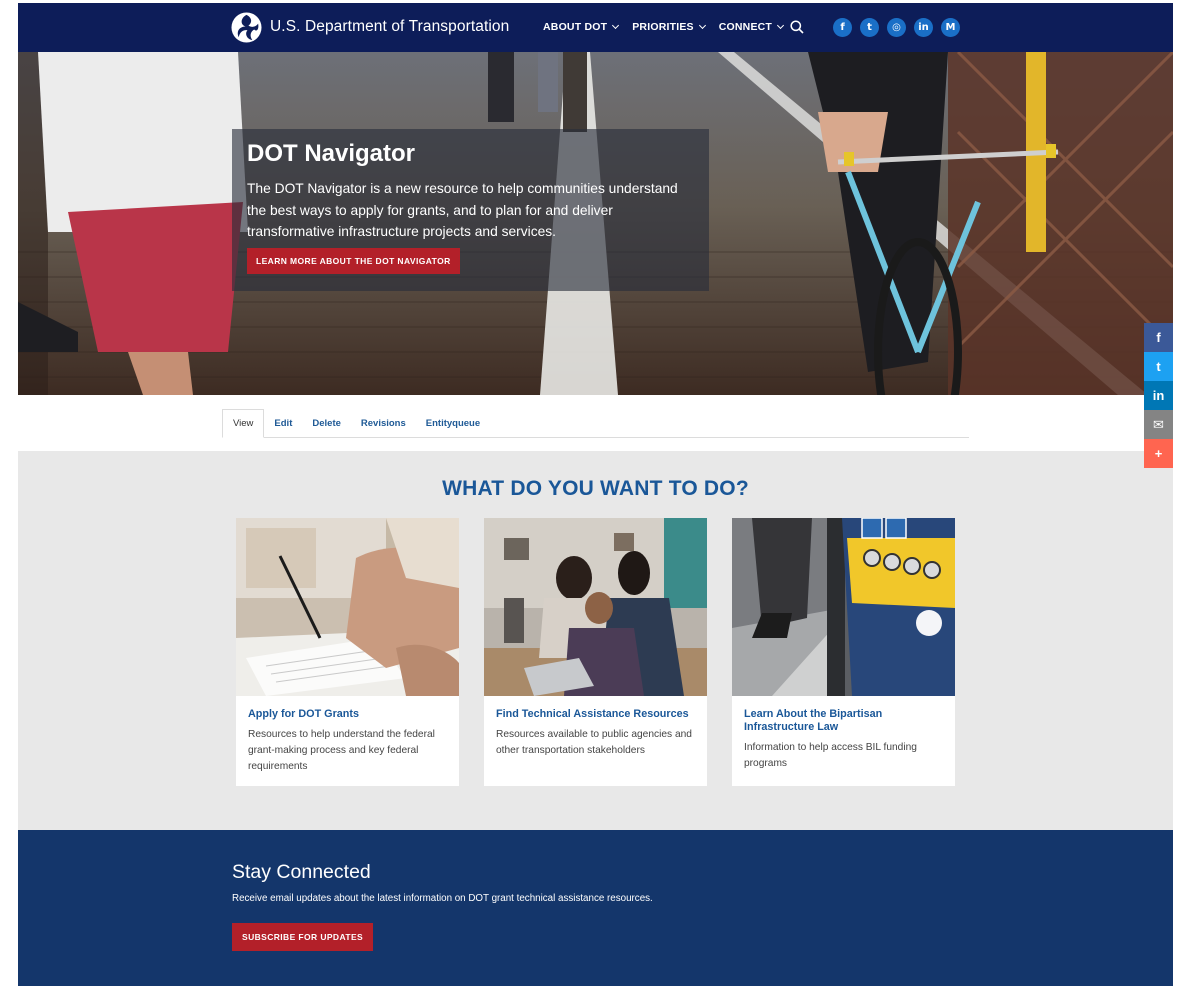 This screenshot has width=1184, height=986. Describe the element at coordinates (1158, 424) in the screenshot. I see `email-share-icon: ✉` at that location.